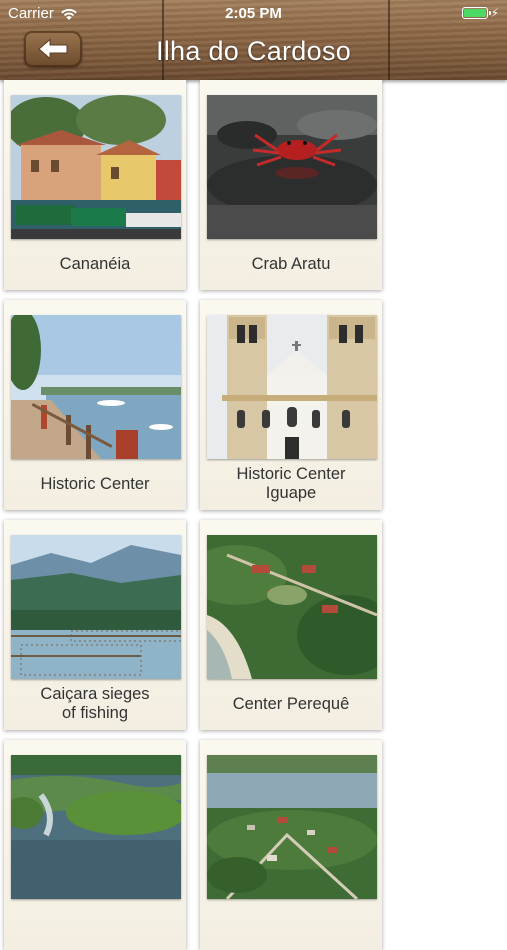 The width and height of the screenshot is (507, 950). I want to click on place-card-historic-center: Historic Center, so click(95, 405).